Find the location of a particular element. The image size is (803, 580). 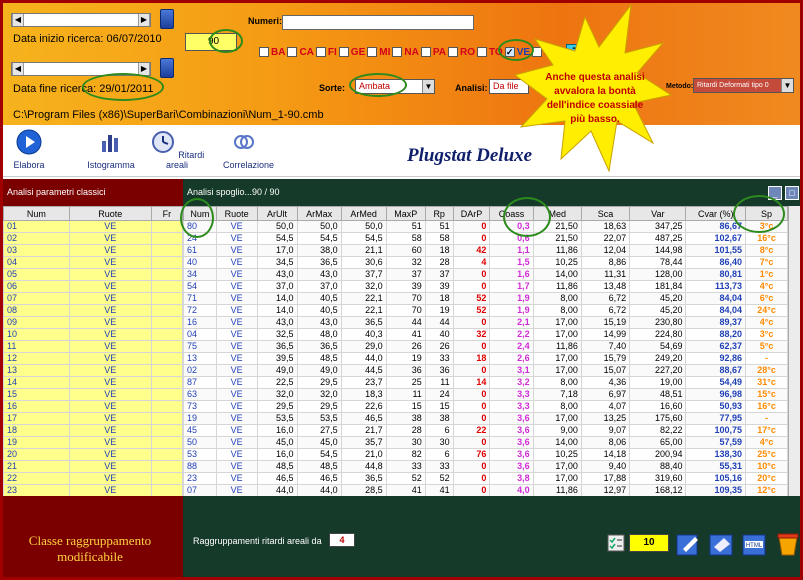

table-row: 11 VE is located at coordinates (93, 346).